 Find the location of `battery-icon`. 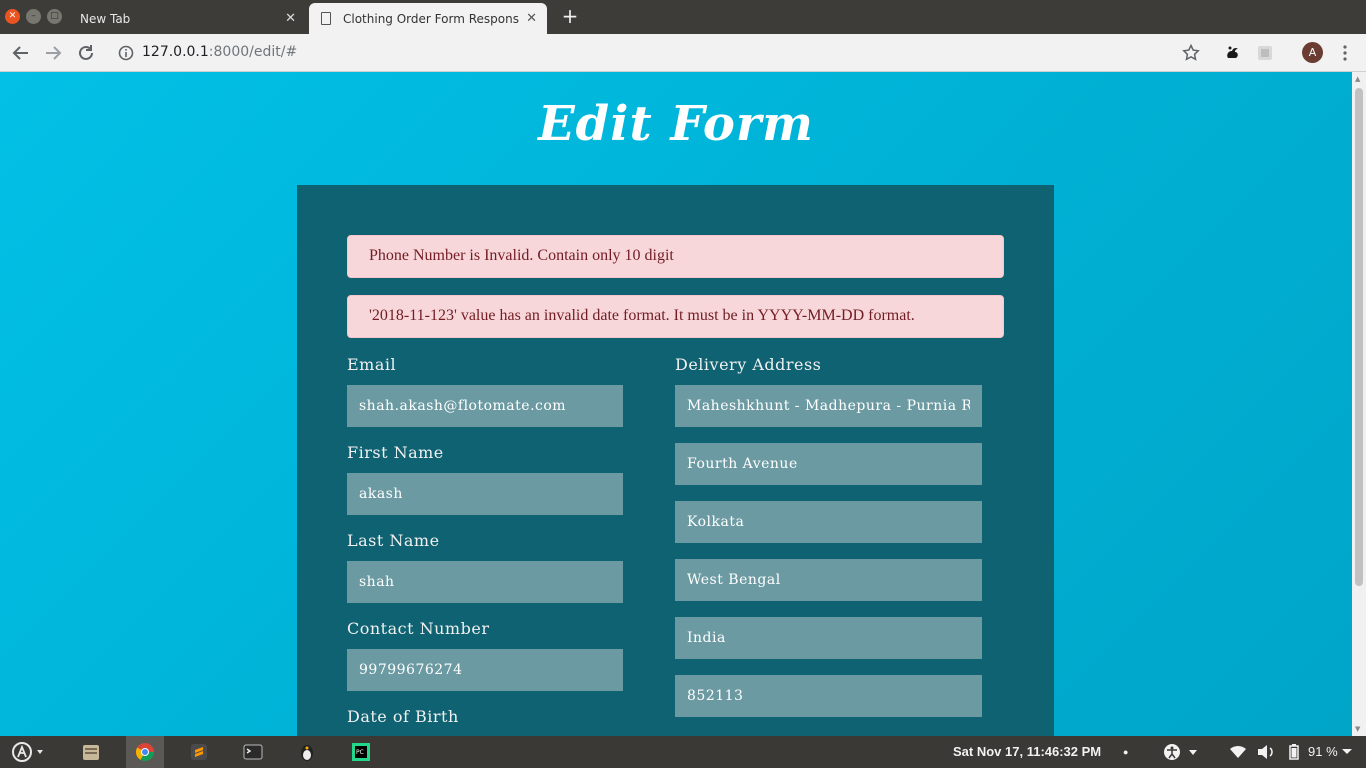

battery-icon is located at coordinates (1294, 753).